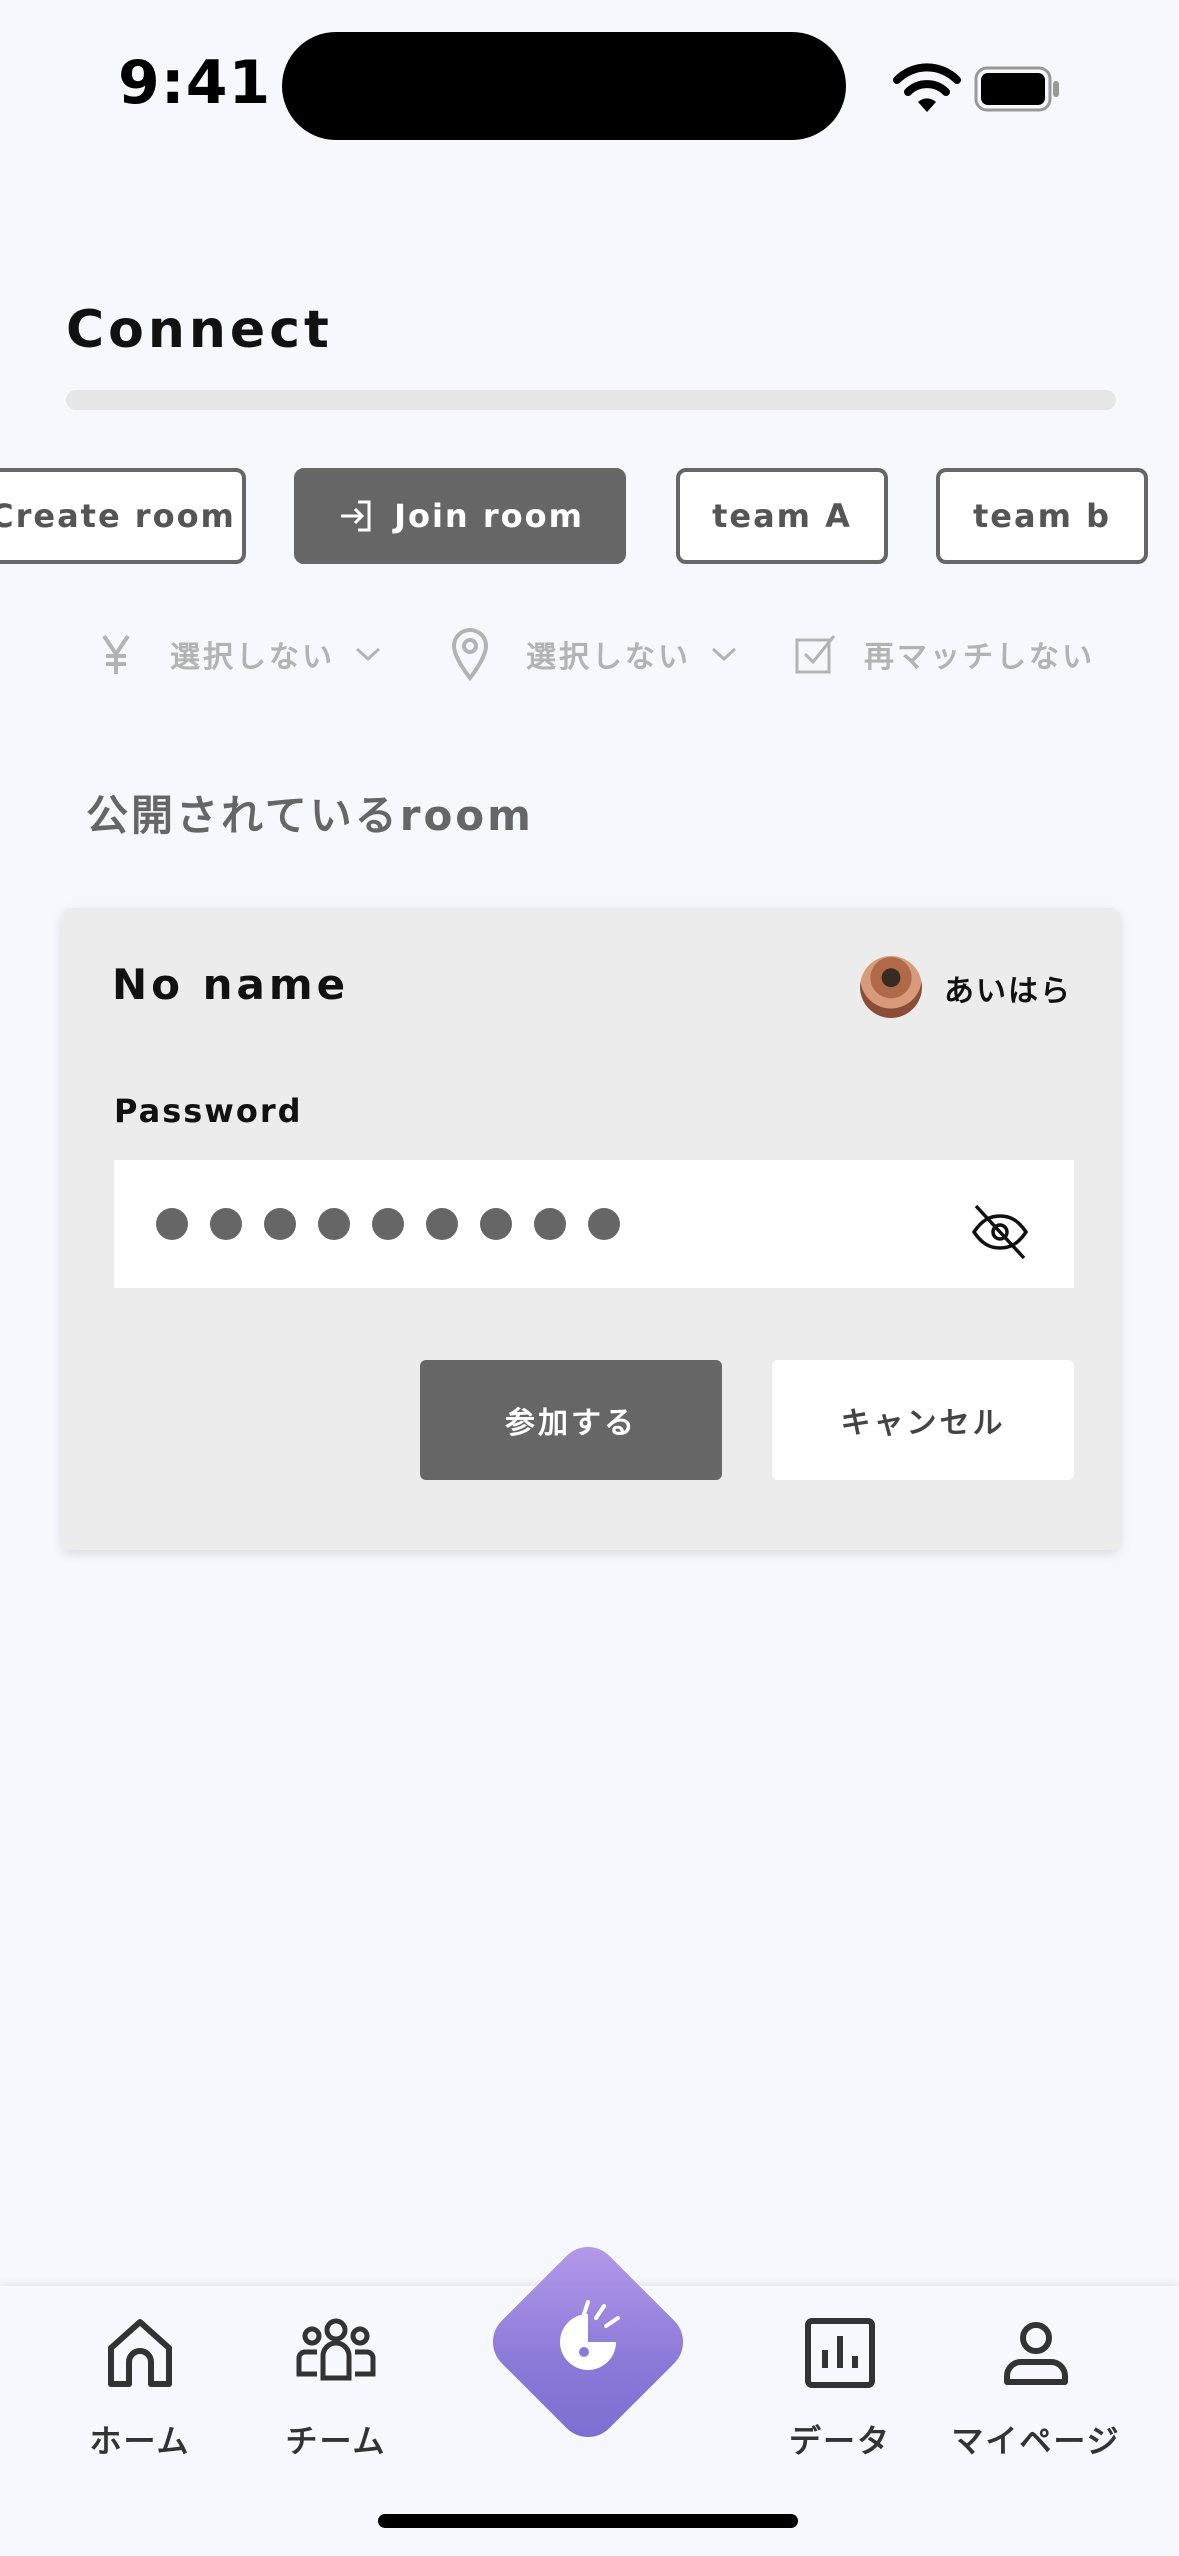 The image size is (1179, 2556). Describe the element at coordinates (208, 1111) in the screenshot. I see `password-label: Password` at that location.